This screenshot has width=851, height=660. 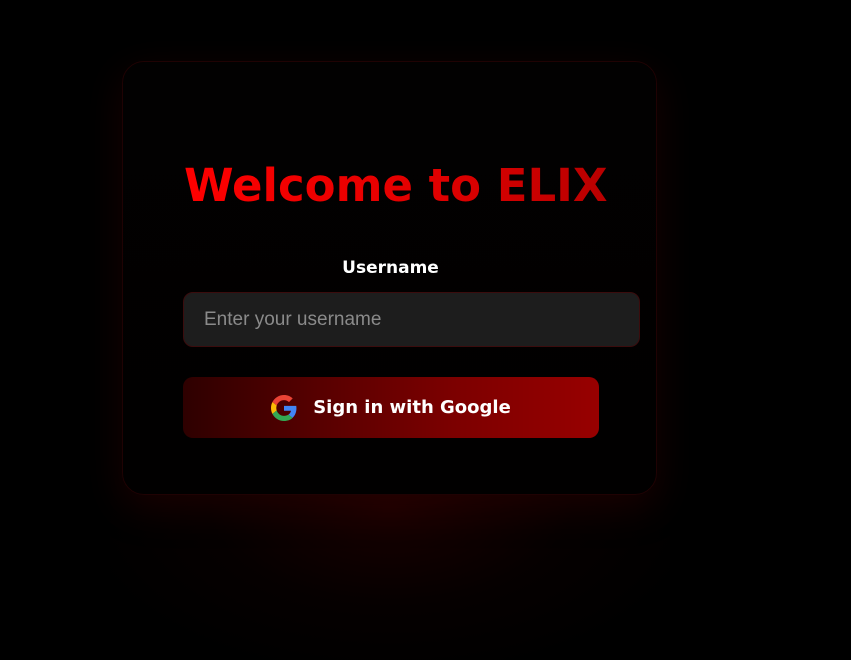 I want to click on google-icon, so click(x=284, y=407).